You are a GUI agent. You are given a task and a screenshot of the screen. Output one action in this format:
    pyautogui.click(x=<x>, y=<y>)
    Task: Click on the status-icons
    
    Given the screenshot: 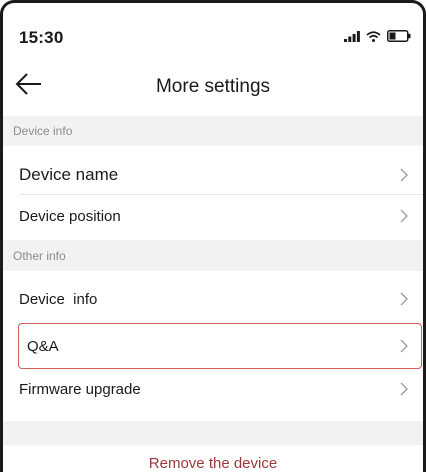 What is the action you would take?
    pyautogui.click(x=377, y=36)
    